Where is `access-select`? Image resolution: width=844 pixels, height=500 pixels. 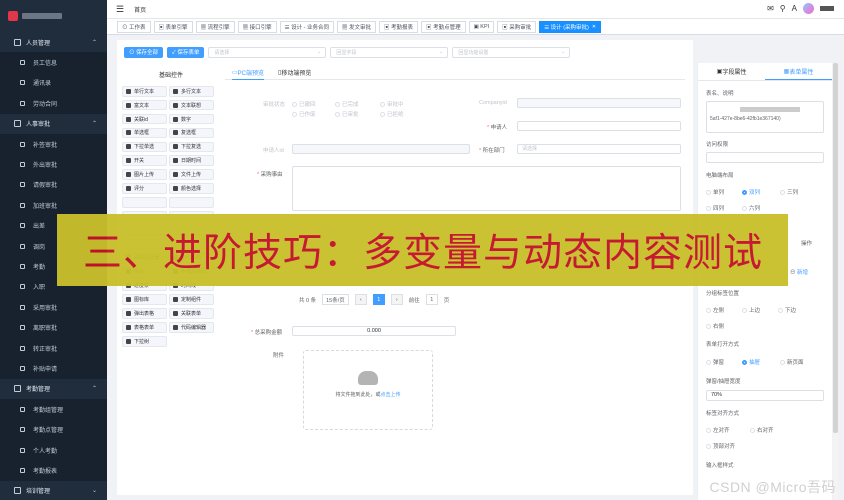 access-select is located at coordinates (765, 157).